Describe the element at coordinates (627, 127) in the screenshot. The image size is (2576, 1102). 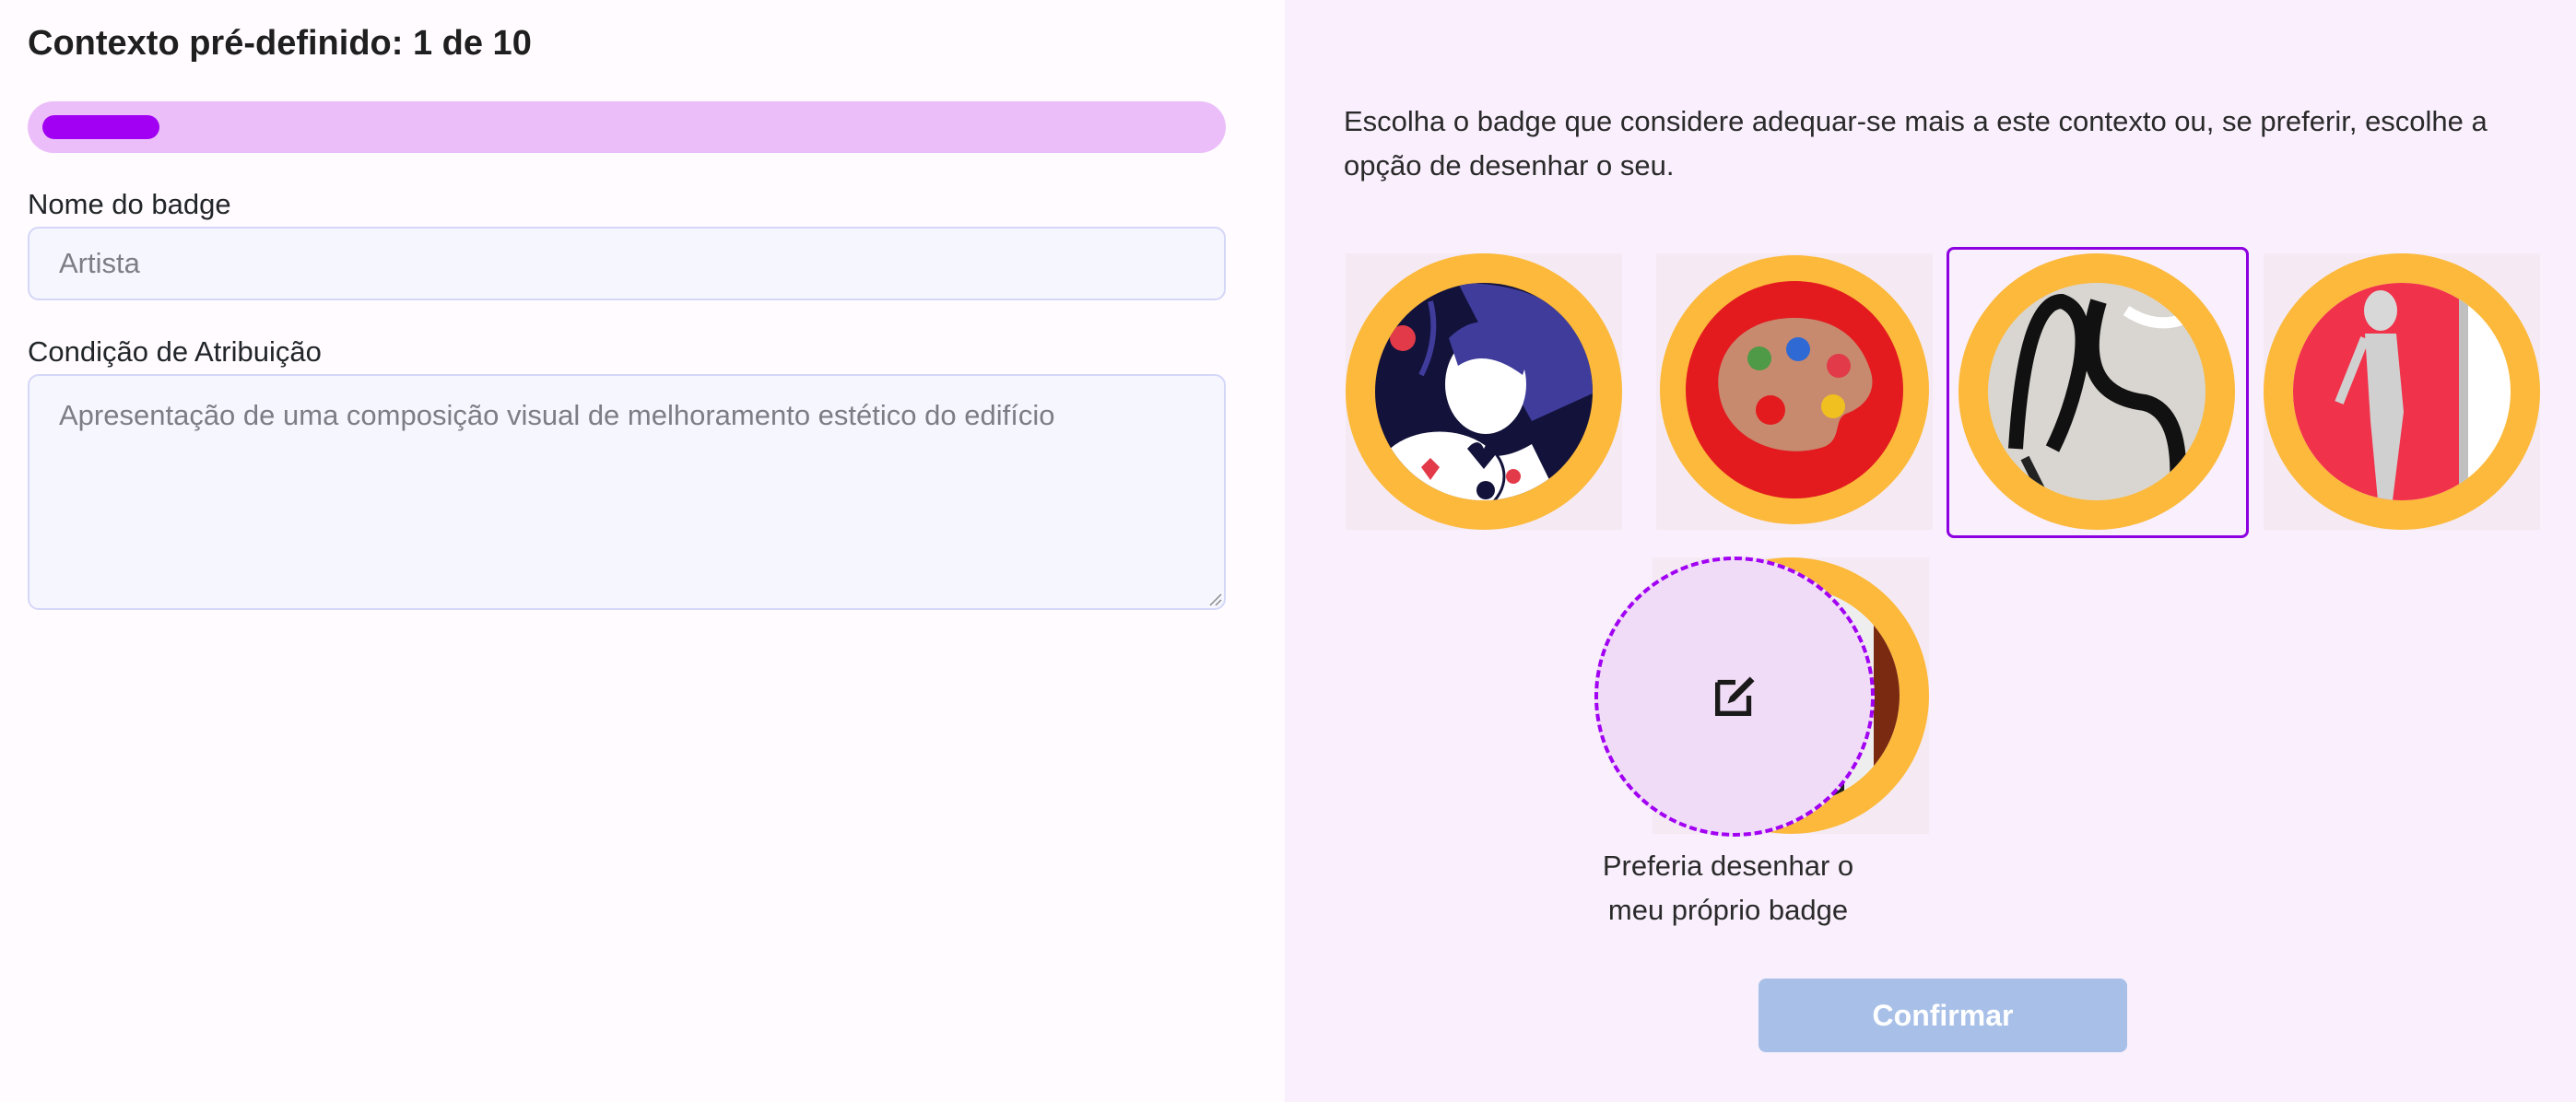
I see `context-progress-bar` at that location.